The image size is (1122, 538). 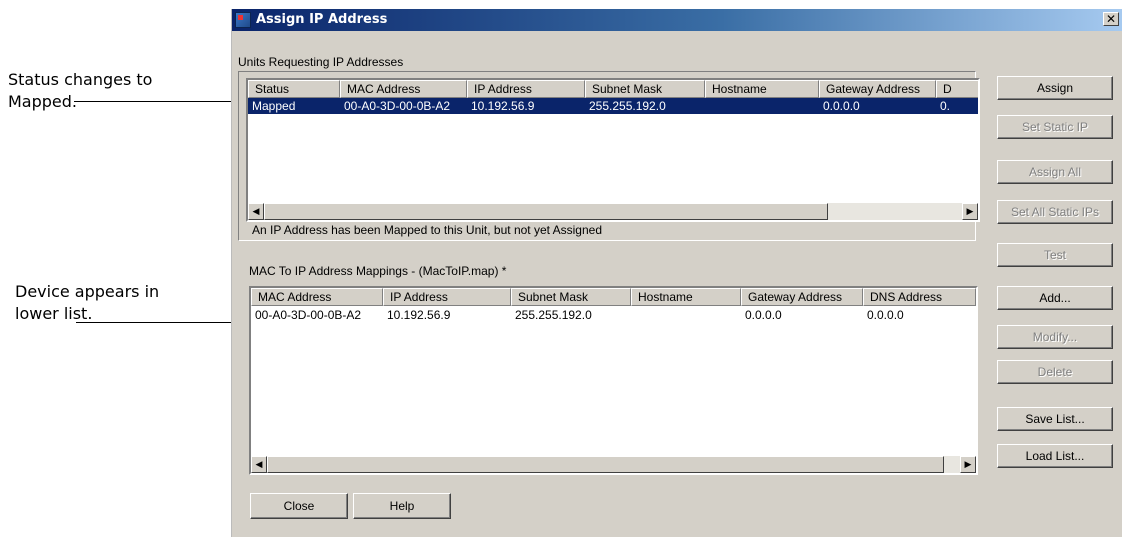 What do you see at coordinates (87, 303) in the screenshot?
I see `callout-device: Device appears in lower list.` at bounding box center [87, 303].